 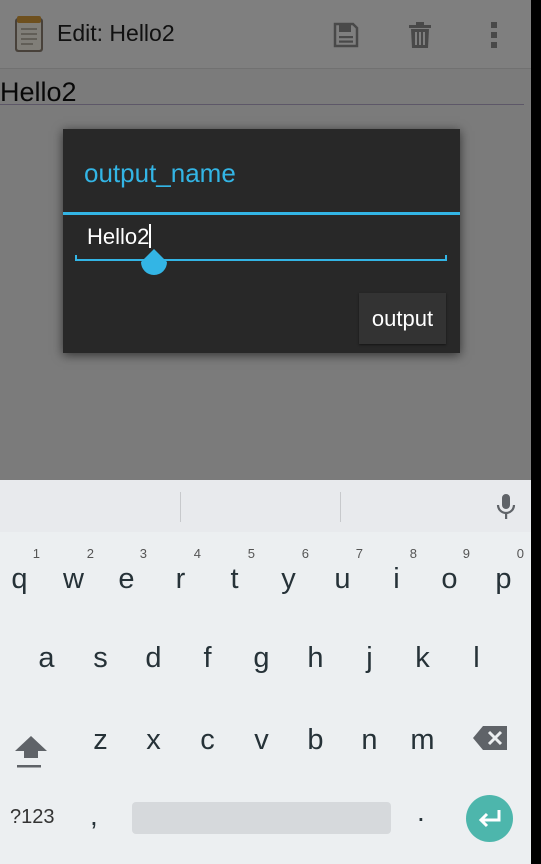 I want to click on text-caret, so click(x=150, y=236).